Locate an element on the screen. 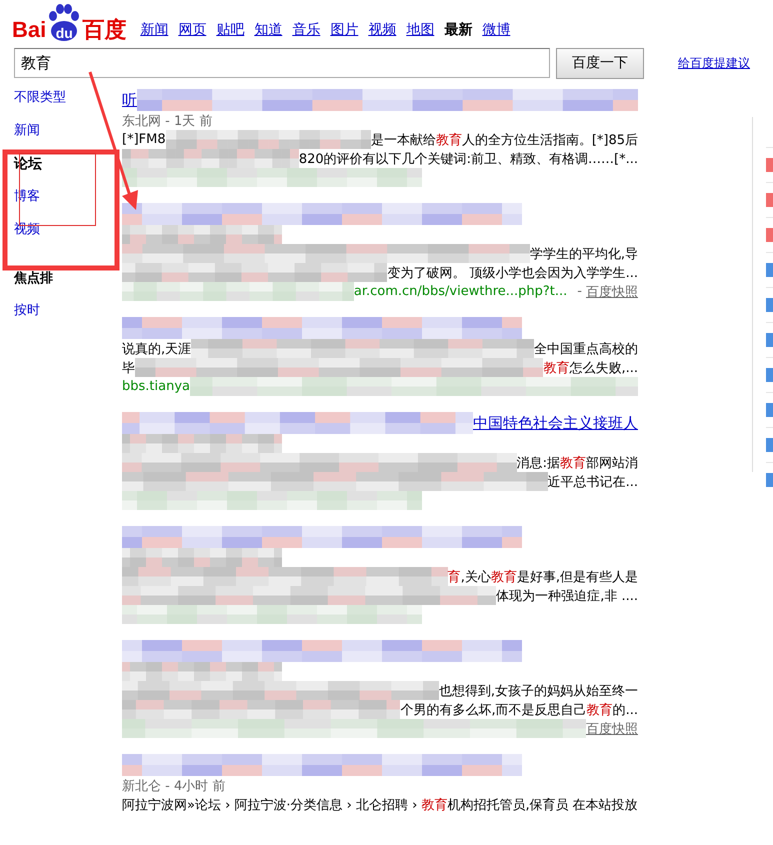  nav-link: 最新 is located at coordinates (458, 30).